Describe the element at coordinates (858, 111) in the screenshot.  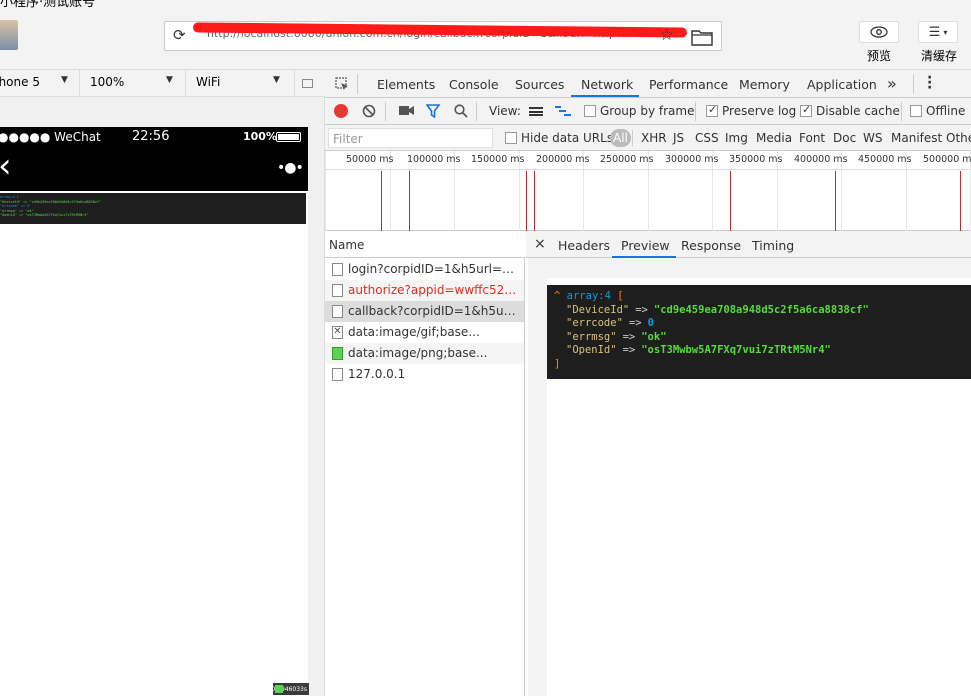
I see `disable-cache-label: Disable cache` at that location.